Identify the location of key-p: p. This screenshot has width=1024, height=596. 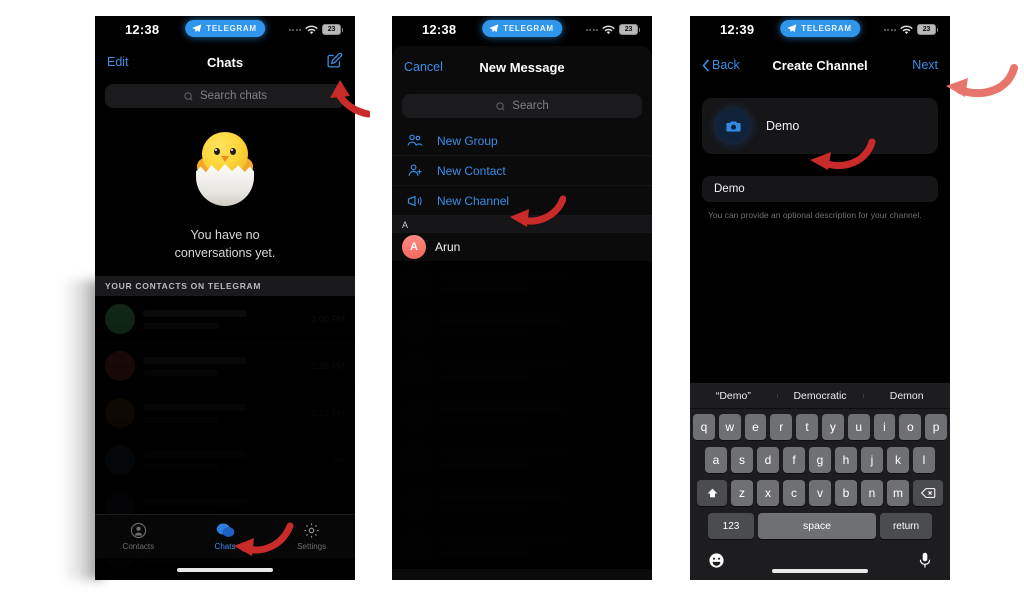
(936, 427).